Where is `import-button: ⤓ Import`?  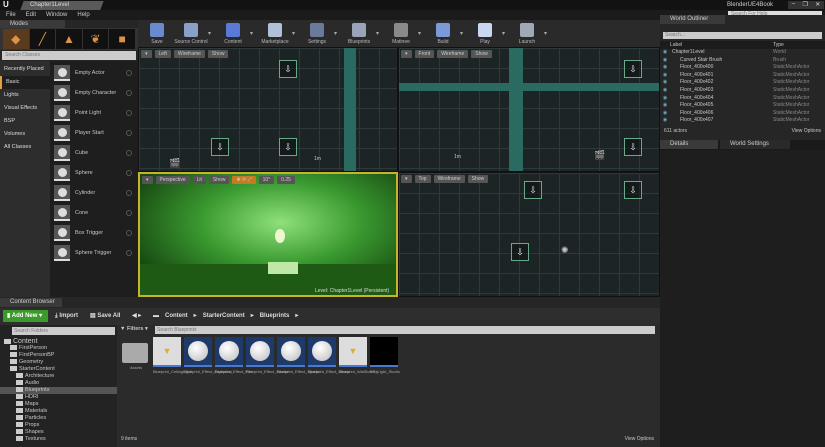 import-button: ⤓ Import is located at coordinates (66, 316).